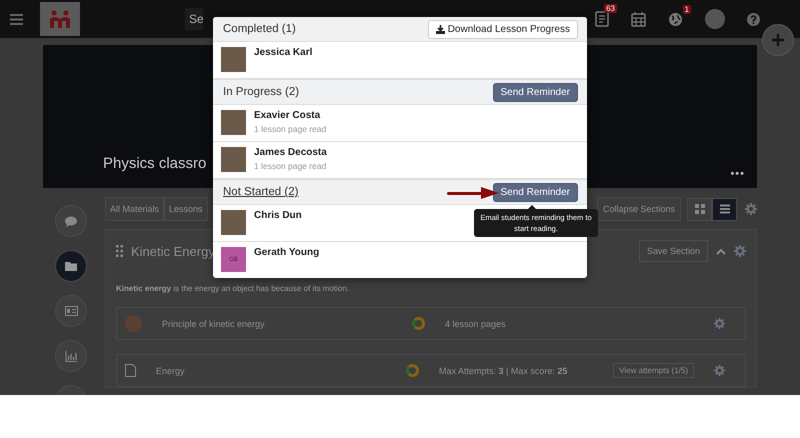  I want to click on group-heading: In Progress (2), so click(261, 92).